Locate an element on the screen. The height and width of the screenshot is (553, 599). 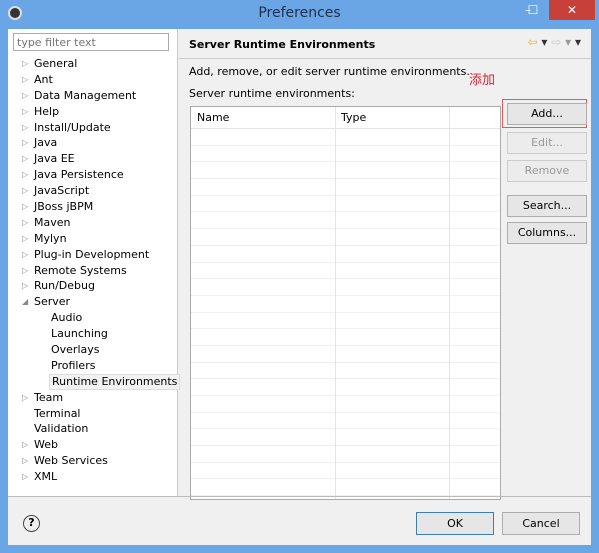
tree-item: ▷ JavaScript is located at coordinates (93, 191).